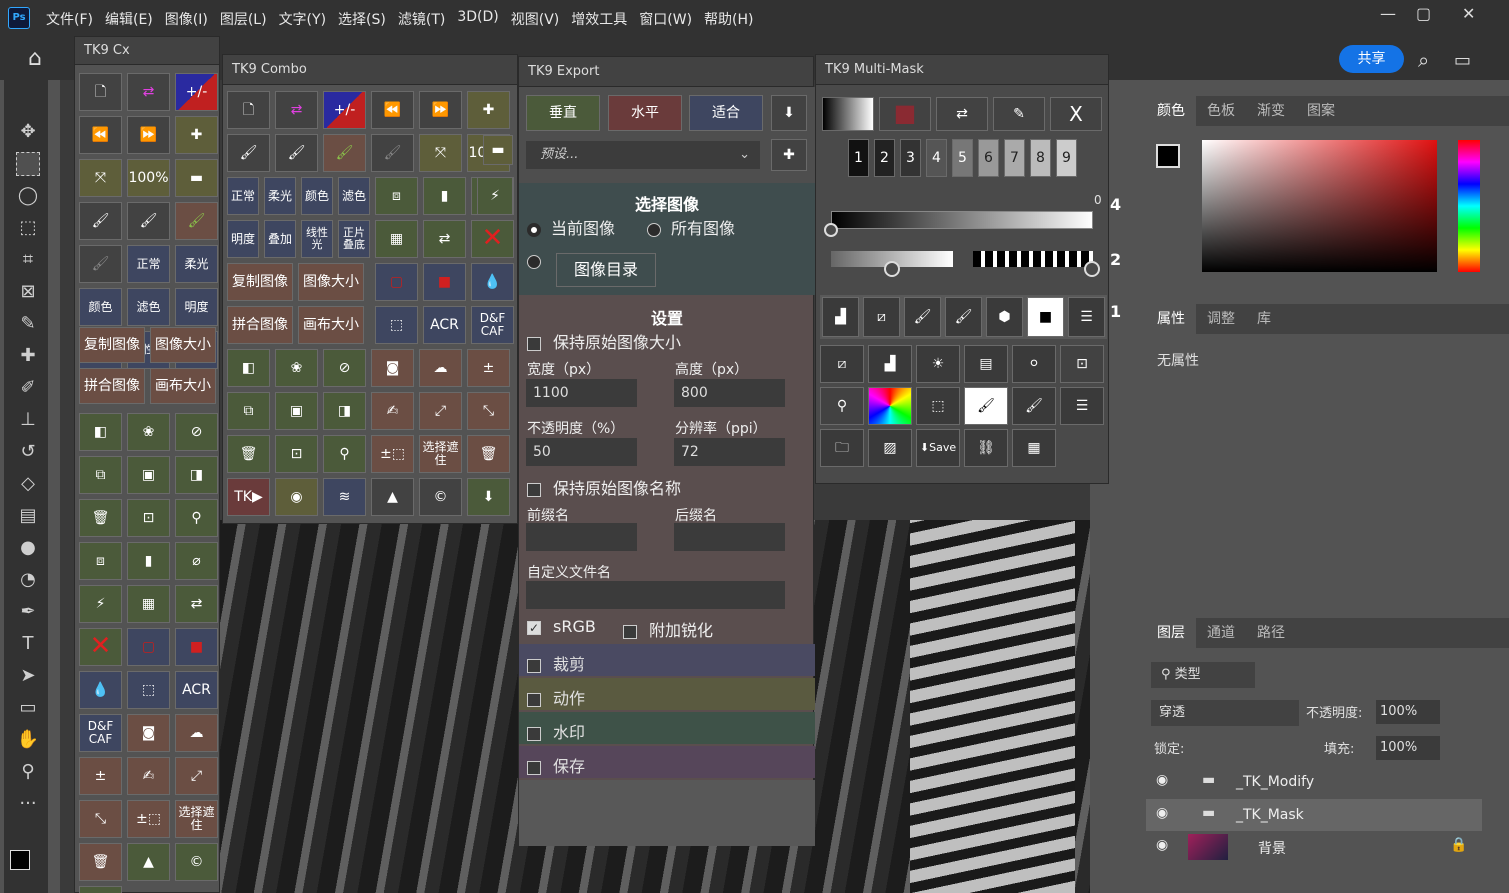 The height and width of the screenshot is (893, 1509). Describe the element at coordinates (1221, 319) in the screenshot. I see `tab-adjustments: 调整` at that location.